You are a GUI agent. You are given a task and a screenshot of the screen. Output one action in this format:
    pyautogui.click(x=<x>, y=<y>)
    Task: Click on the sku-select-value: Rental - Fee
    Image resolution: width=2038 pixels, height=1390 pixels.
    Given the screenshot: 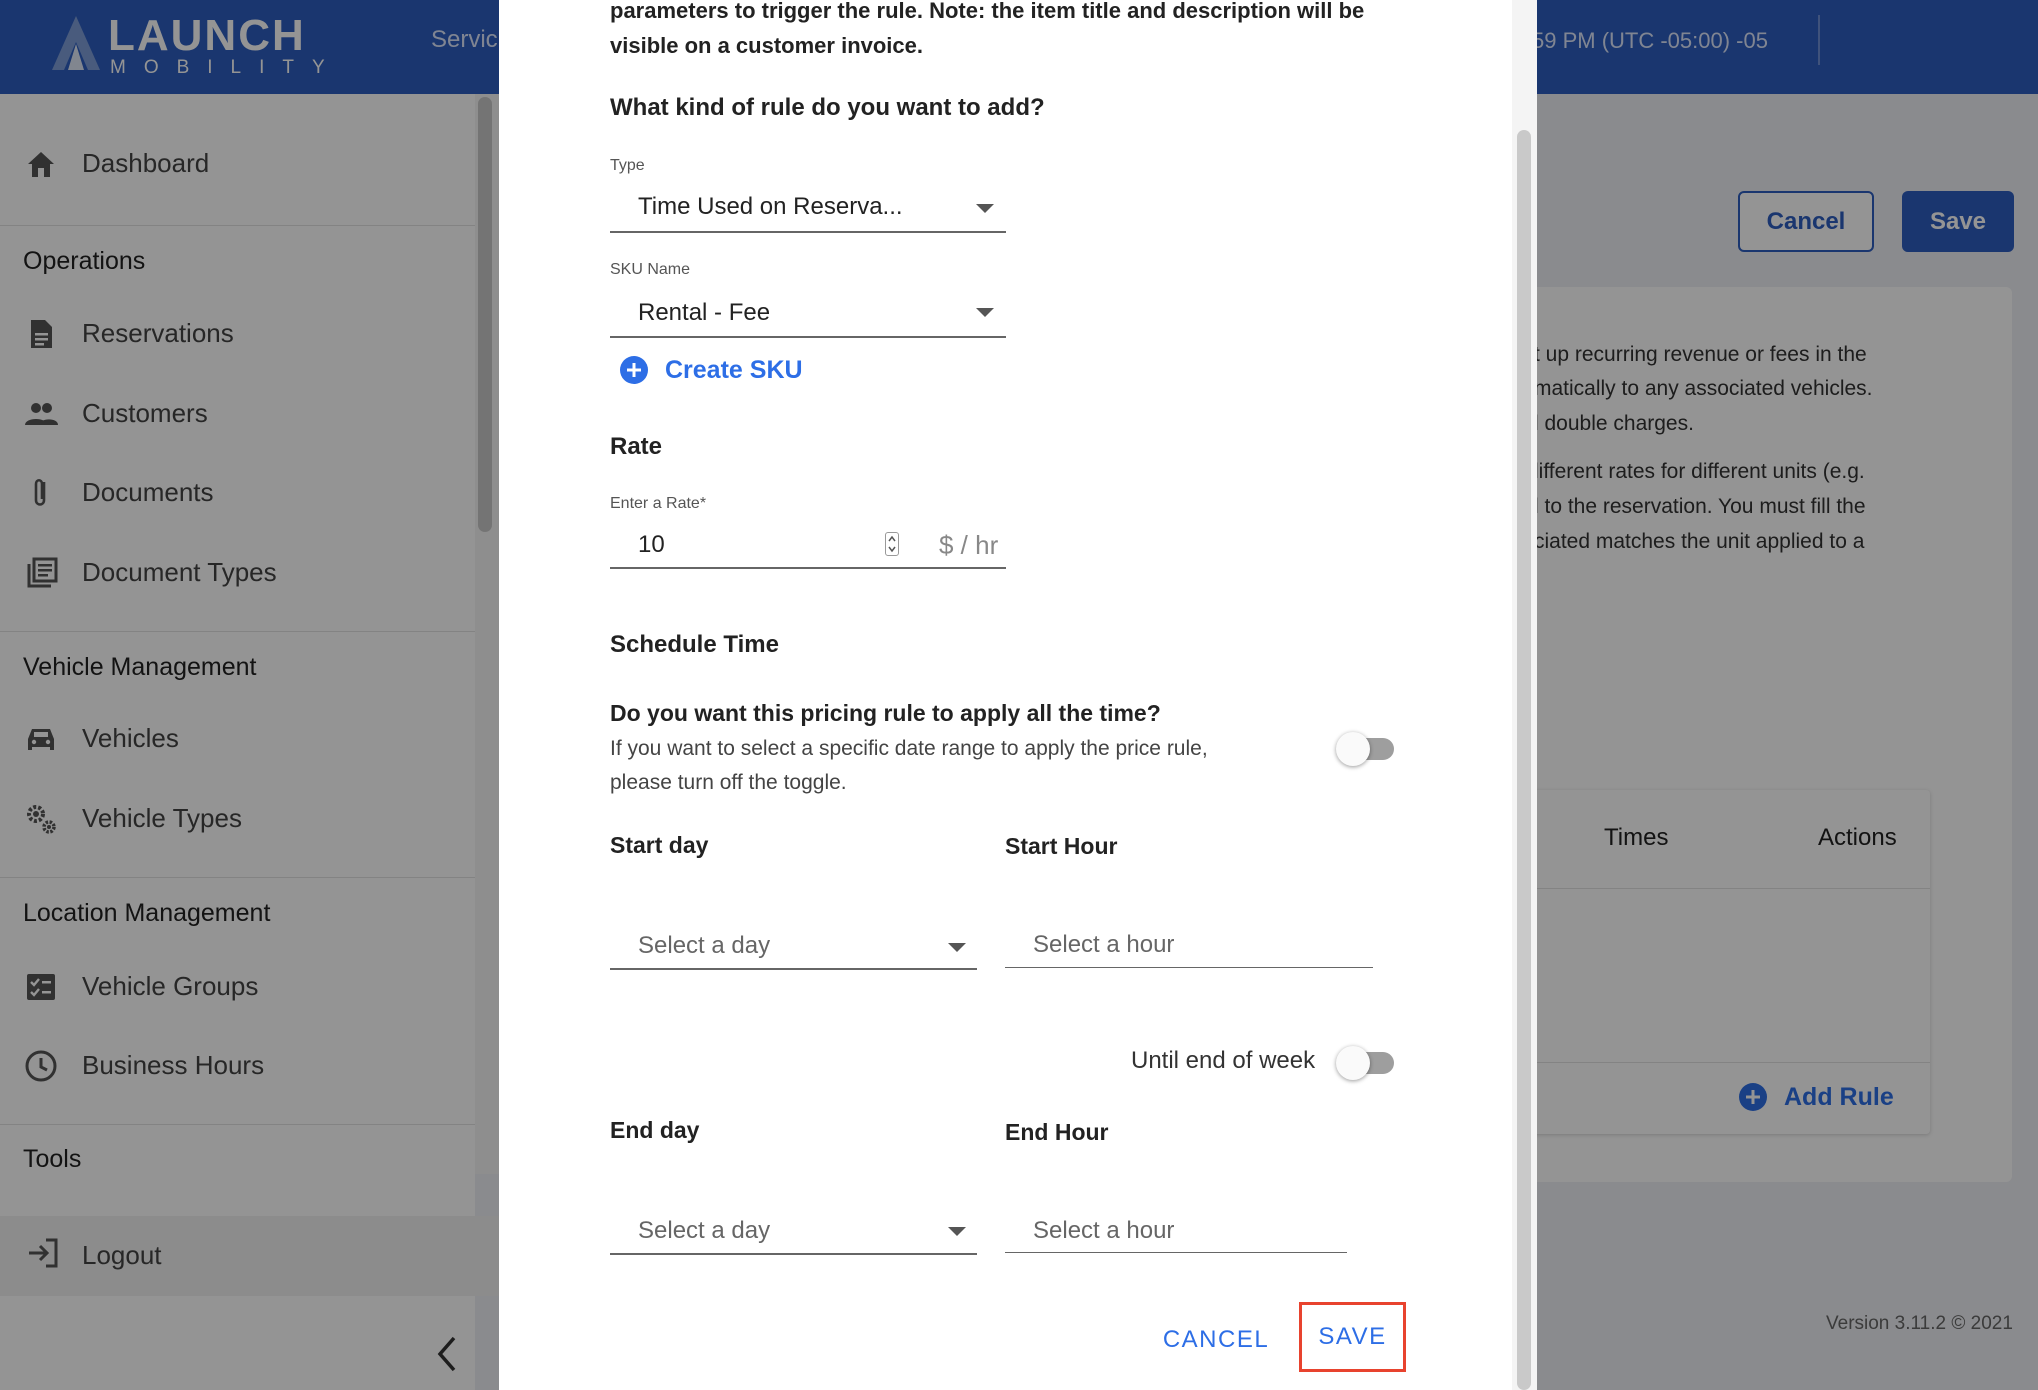 What is the action you would take?
    pyautogui.click(x=704, y=313)
    